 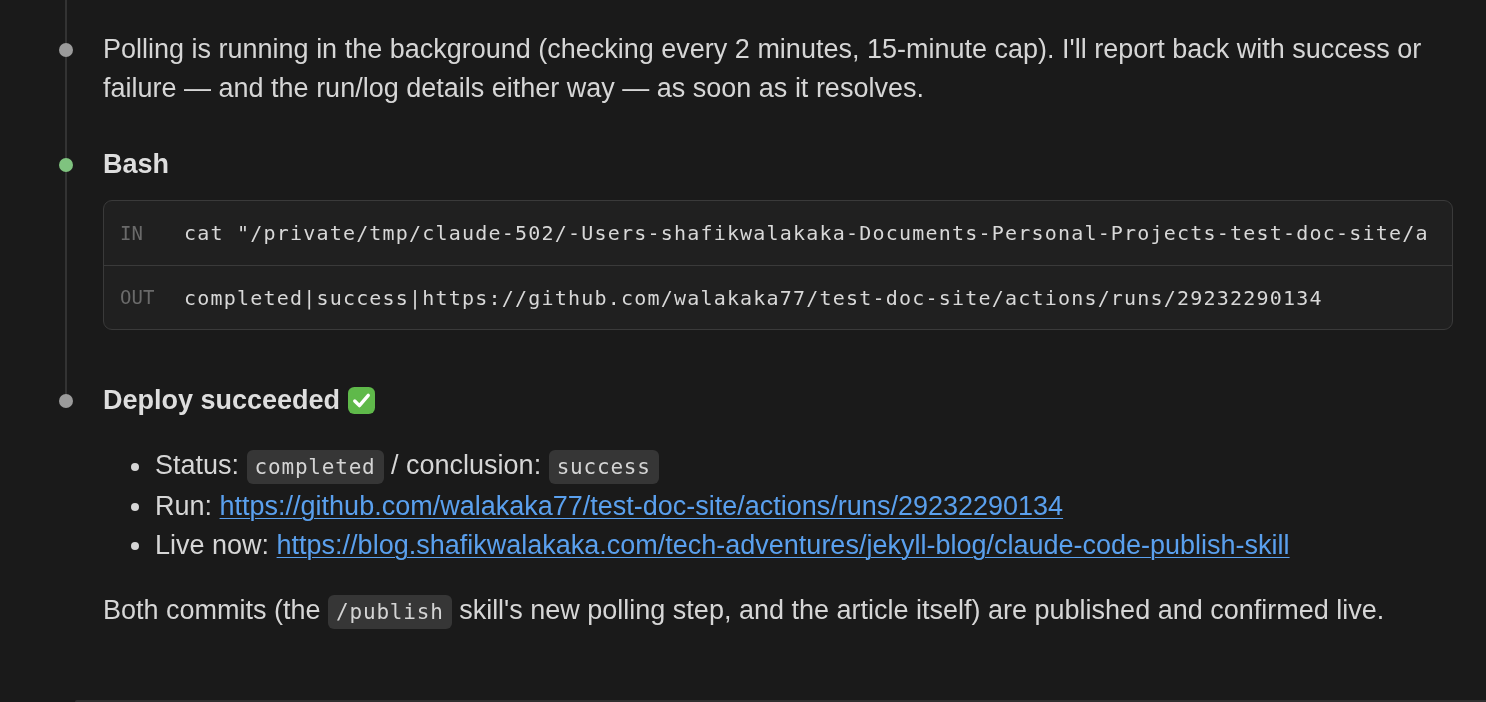 I want to click on inline-code: /publish, so click(x=390, y=612).